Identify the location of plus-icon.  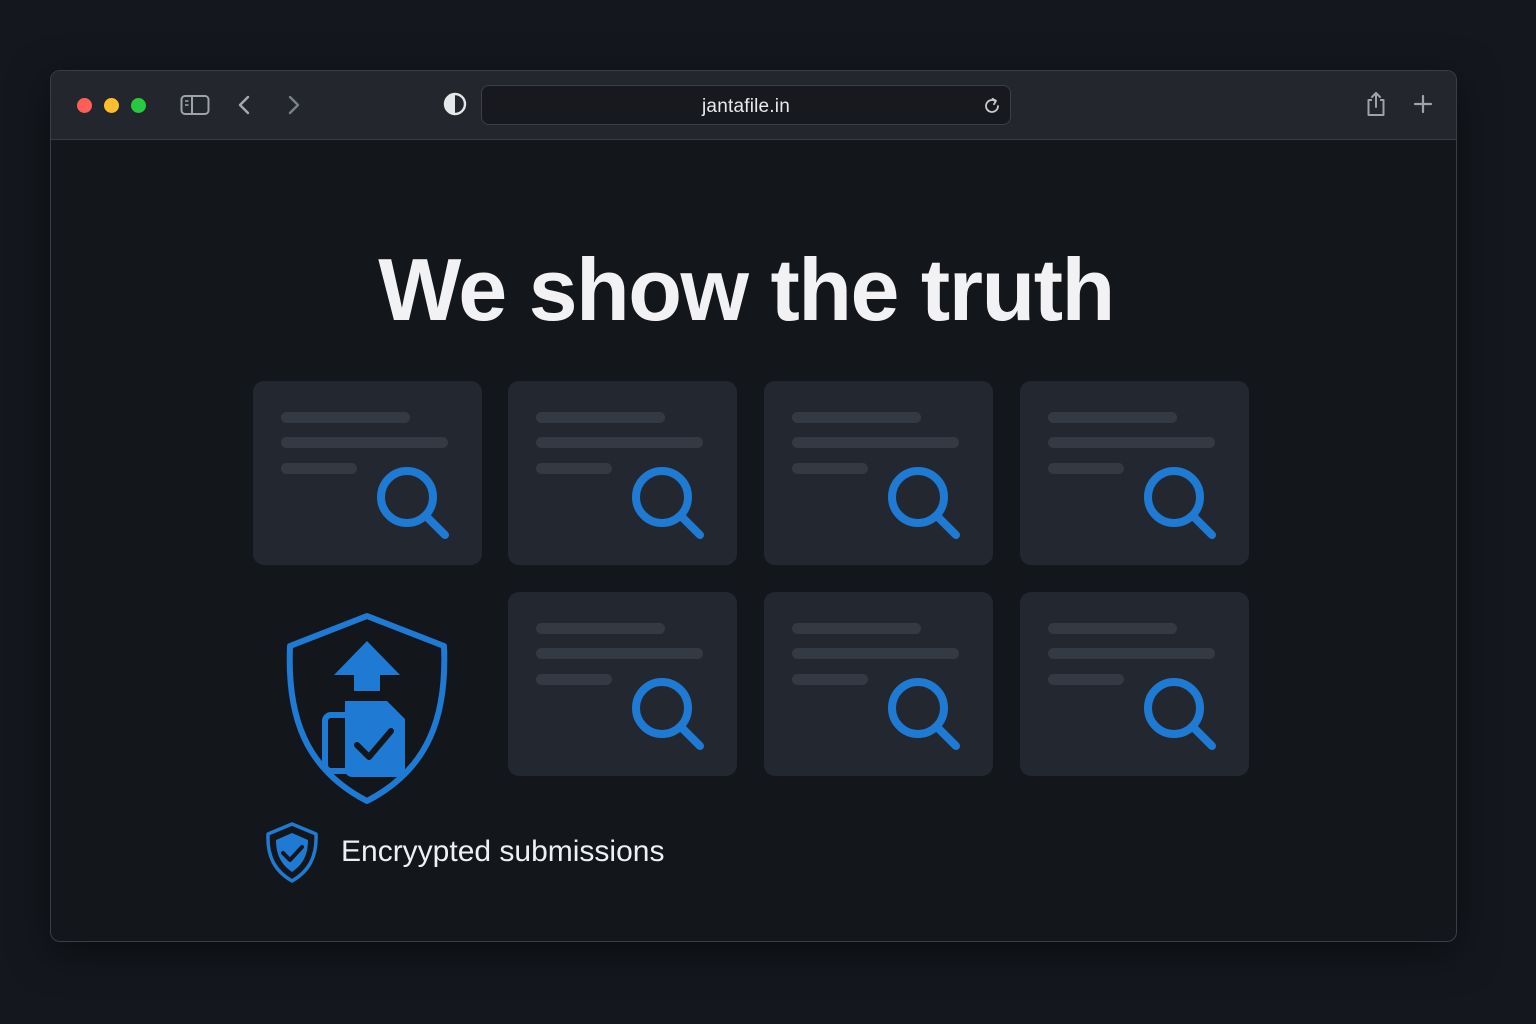
(1423, 104).